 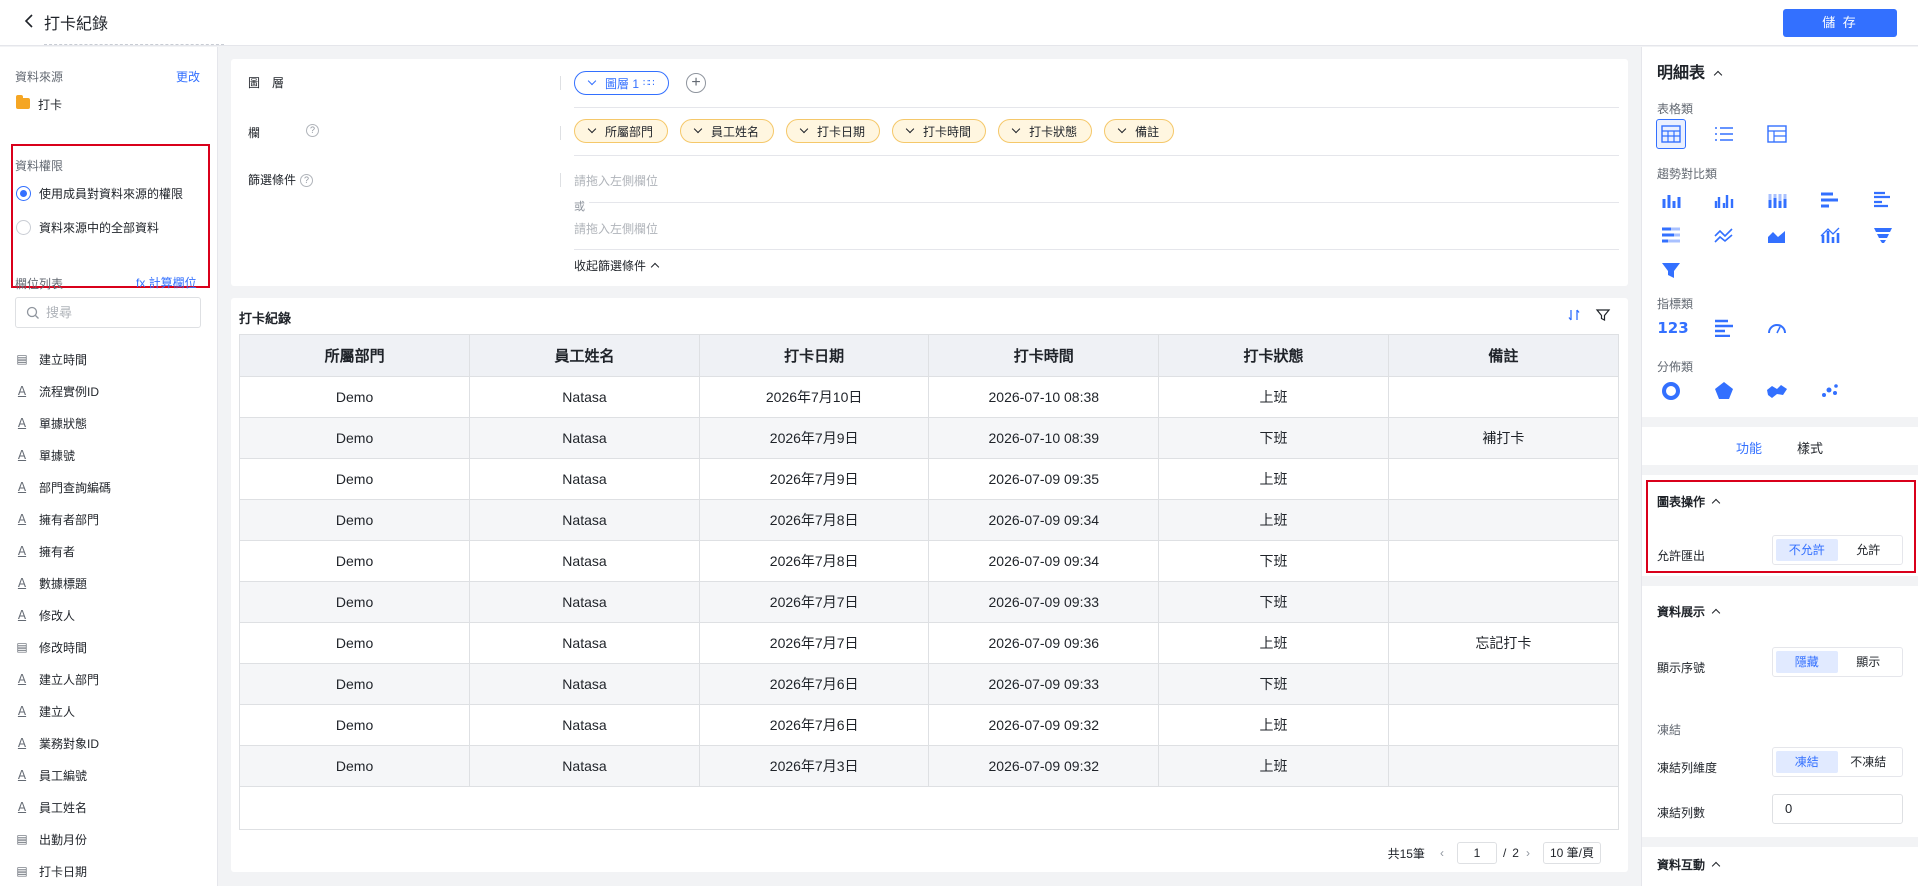 I want to click on filter-funnel-chart-icon, so click(x=1671, y=270).